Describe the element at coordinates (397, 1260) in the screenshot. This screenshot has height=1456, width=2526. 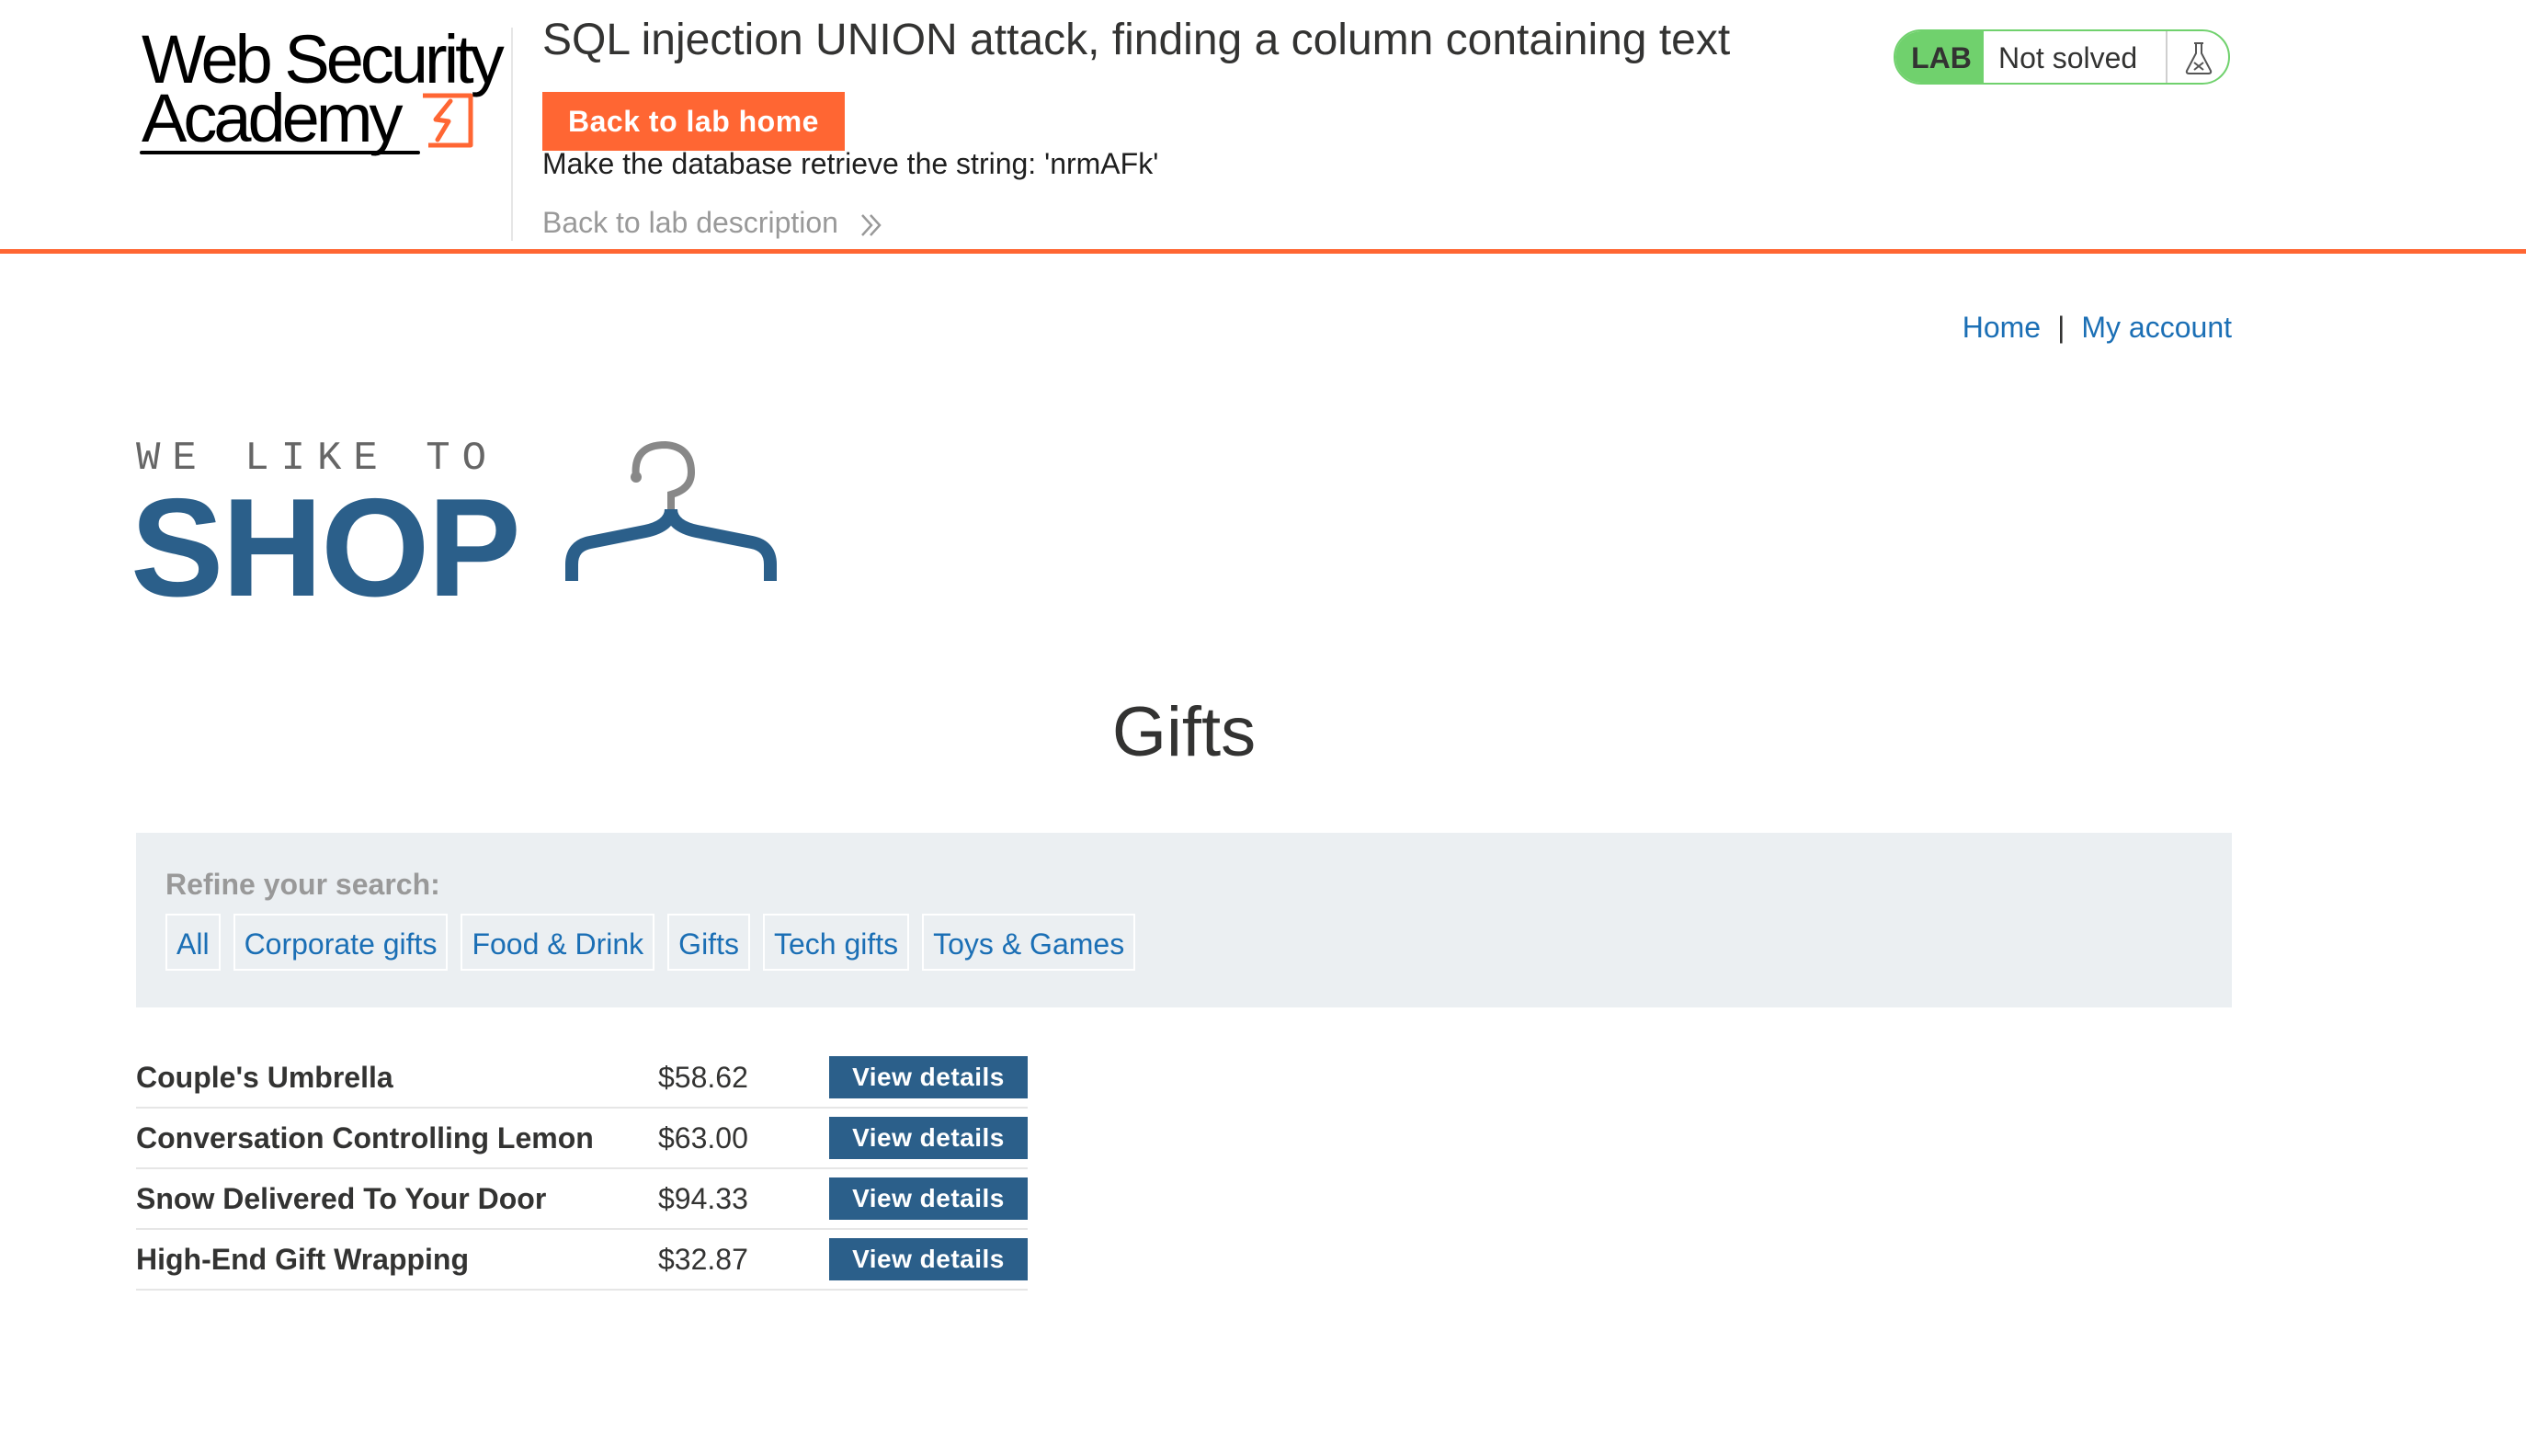
I see `product-name: High-End Gift Wrapping` at that location.